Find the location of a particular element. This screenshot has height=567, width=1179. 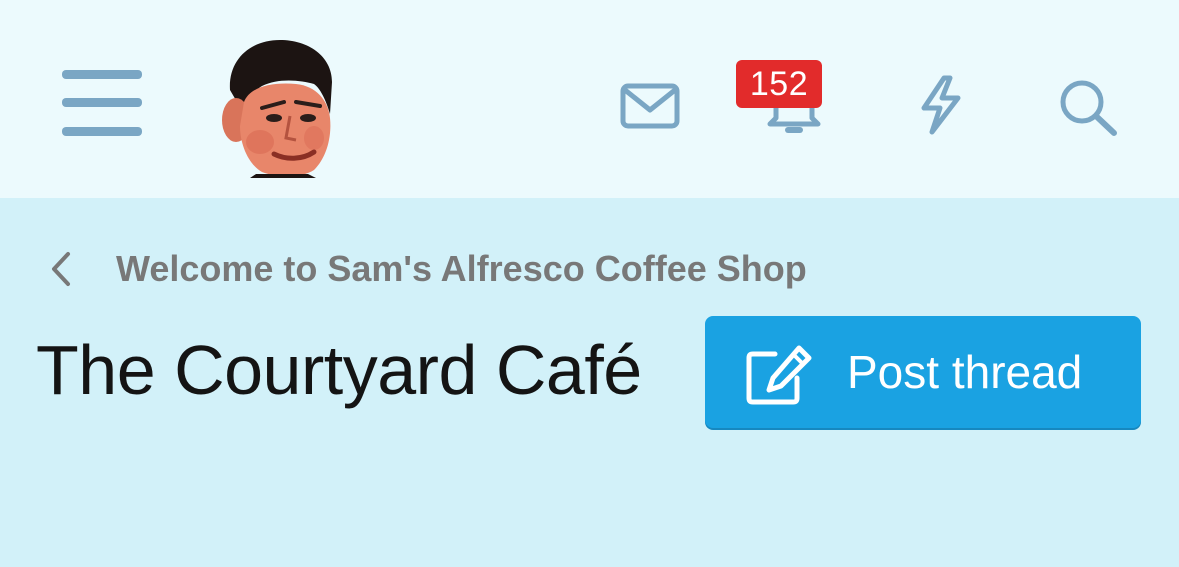

notification-count-badge: 152 is located at coordinates (779, 84).